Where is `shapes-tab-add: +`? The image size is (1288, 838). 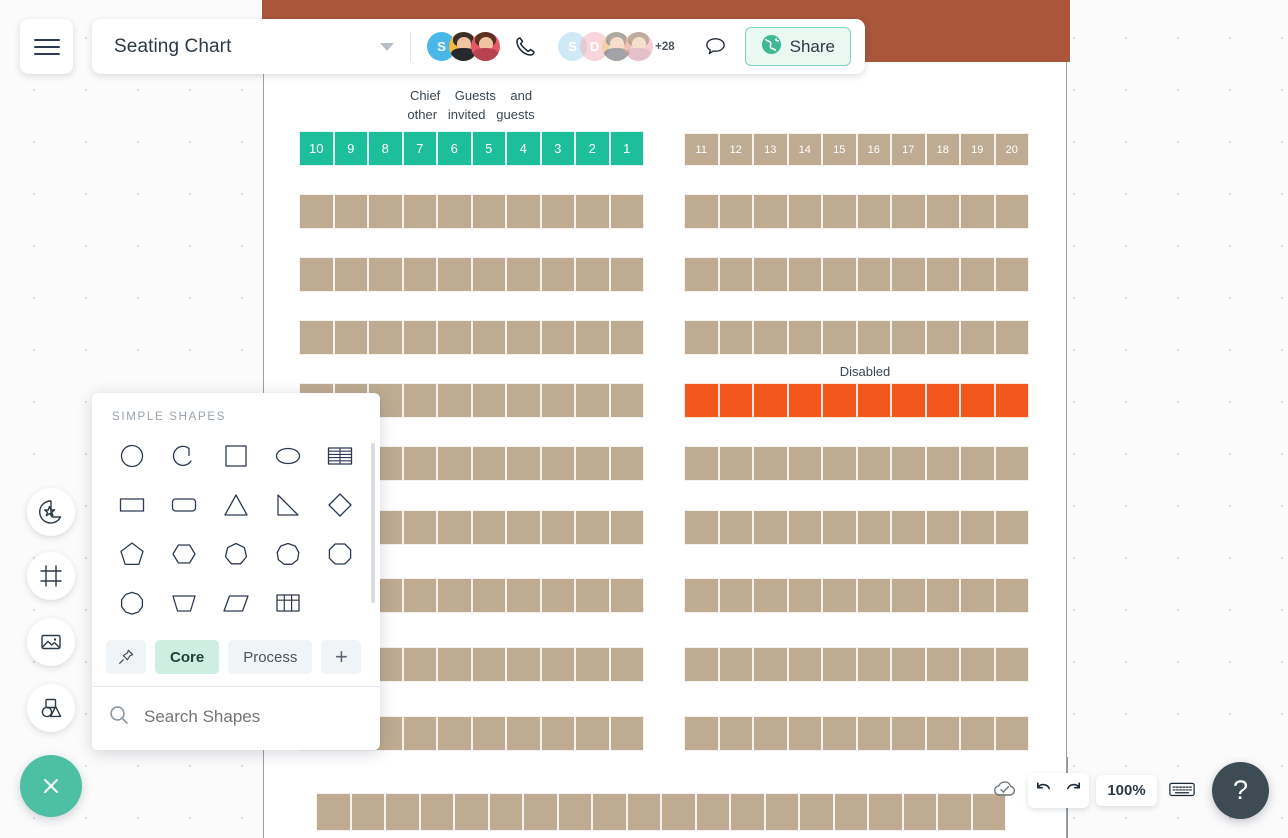 shapes-tab-add: + is located at coordinates (341, 657).